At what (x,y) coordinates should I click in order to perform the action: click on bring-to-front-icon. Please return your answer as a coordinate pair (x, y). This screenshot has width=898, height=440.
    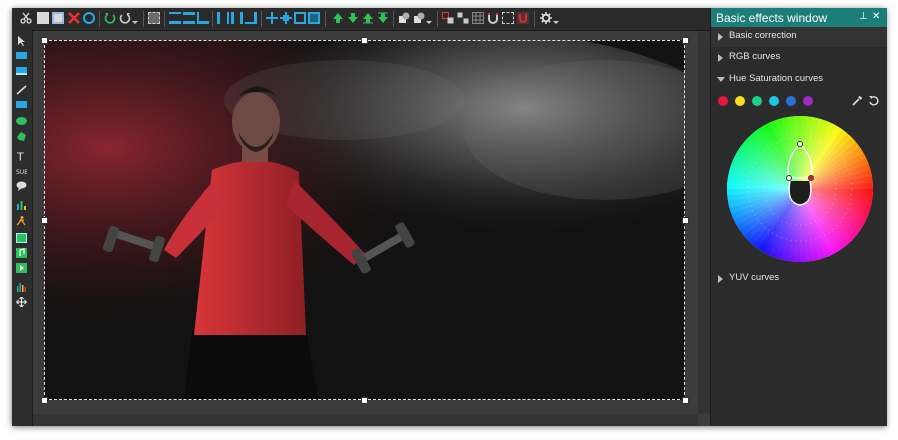
    Looking at the image, I should click on (338, 18).